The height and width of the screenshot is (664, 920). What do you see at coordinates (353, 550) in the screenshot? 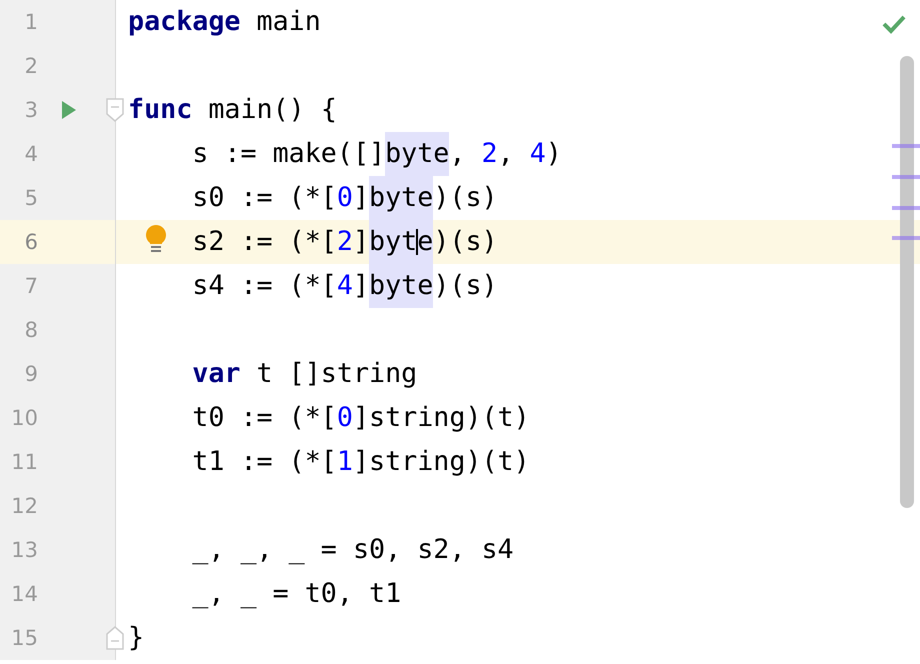
I see `code-line: _, _, _ = s0, s2, s4` at bounding box center [353, 550].